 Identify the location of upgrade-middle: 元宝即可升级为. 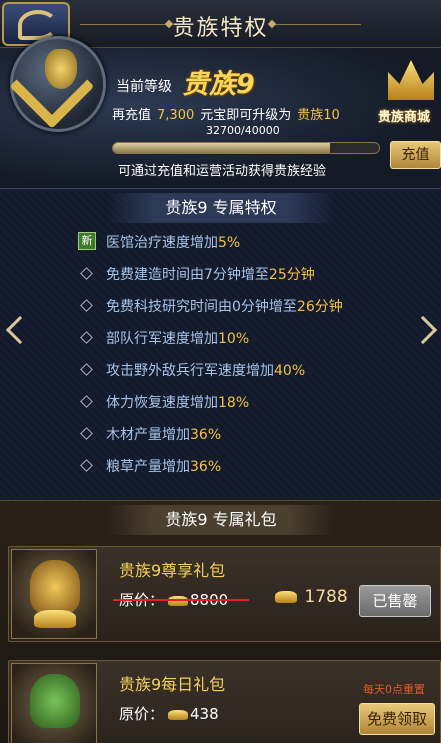
(246, 115).